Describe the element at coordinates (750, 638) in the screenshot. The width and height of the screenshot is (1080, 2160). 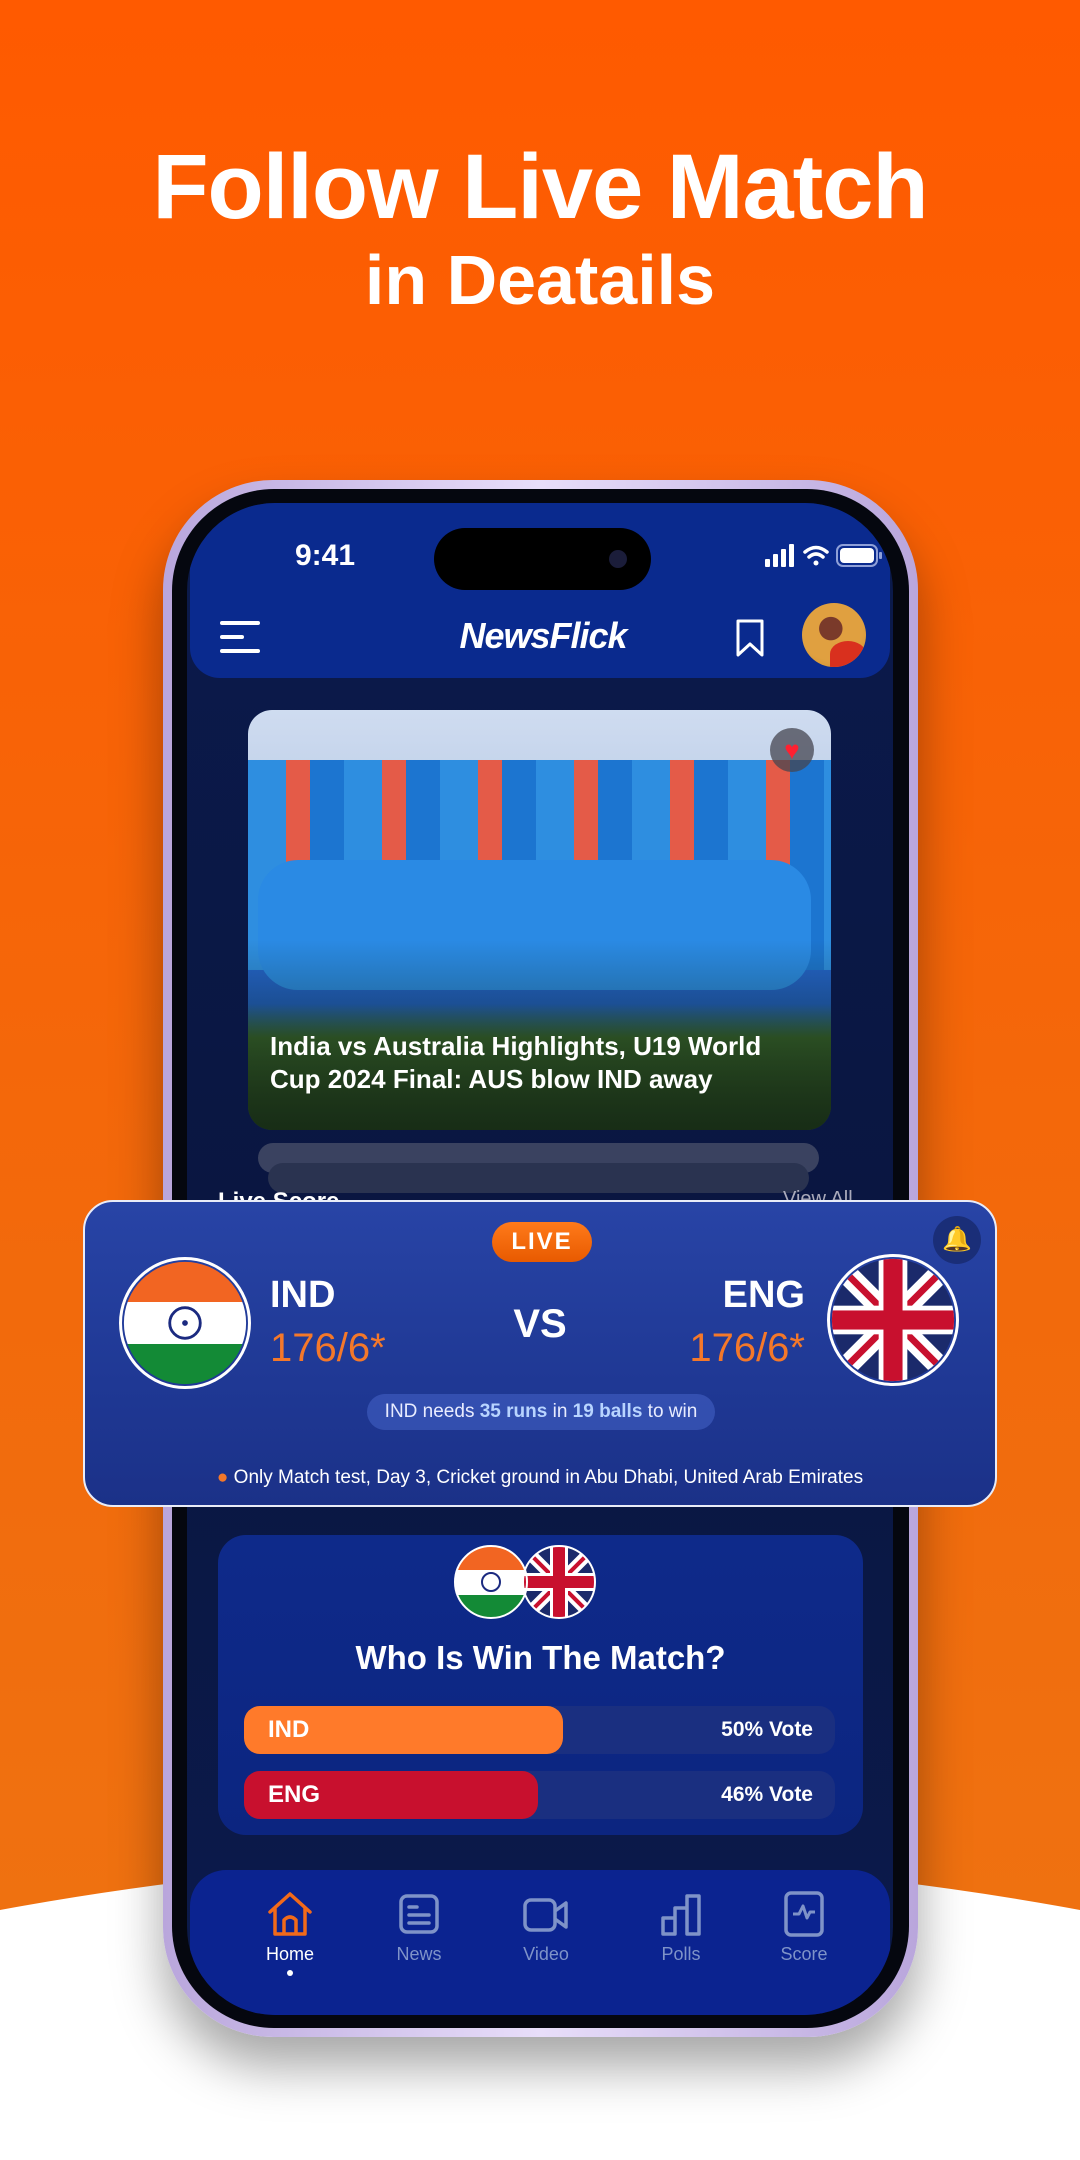
I see `bookmark-icon` at that location.